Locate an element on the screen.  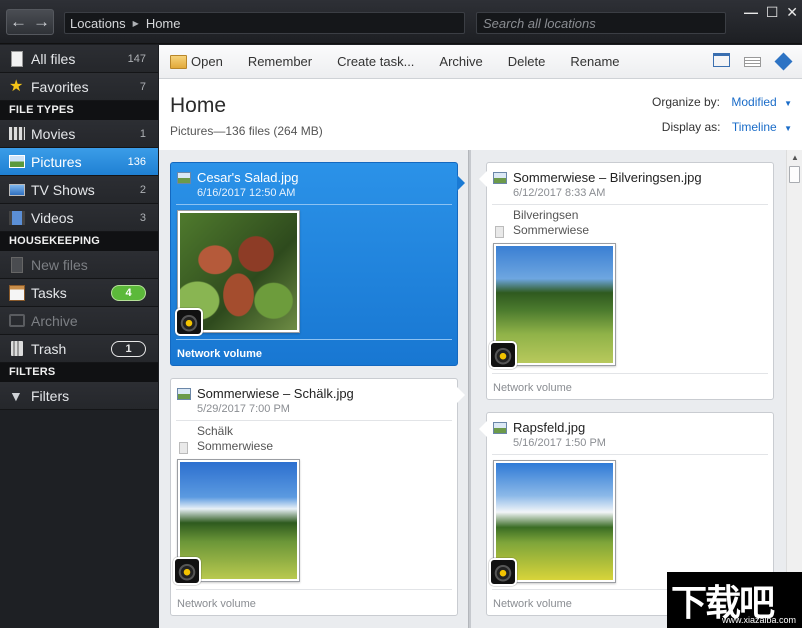
file-title: Sommerwiese – Bilveringsen.jpg is located at coordinates (597, 177).